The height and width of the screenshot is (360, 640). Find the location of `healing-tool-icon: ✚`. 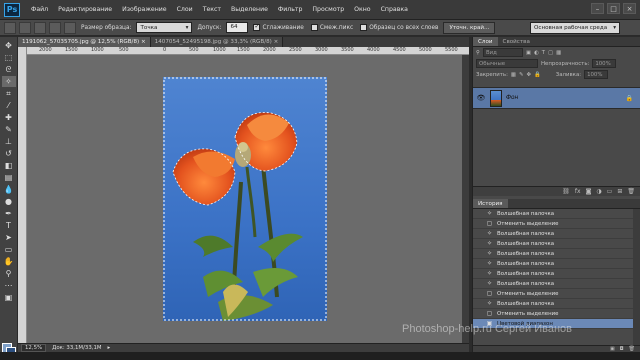

healing-tool-icon: ✚ is located at coordinates (9, 117).